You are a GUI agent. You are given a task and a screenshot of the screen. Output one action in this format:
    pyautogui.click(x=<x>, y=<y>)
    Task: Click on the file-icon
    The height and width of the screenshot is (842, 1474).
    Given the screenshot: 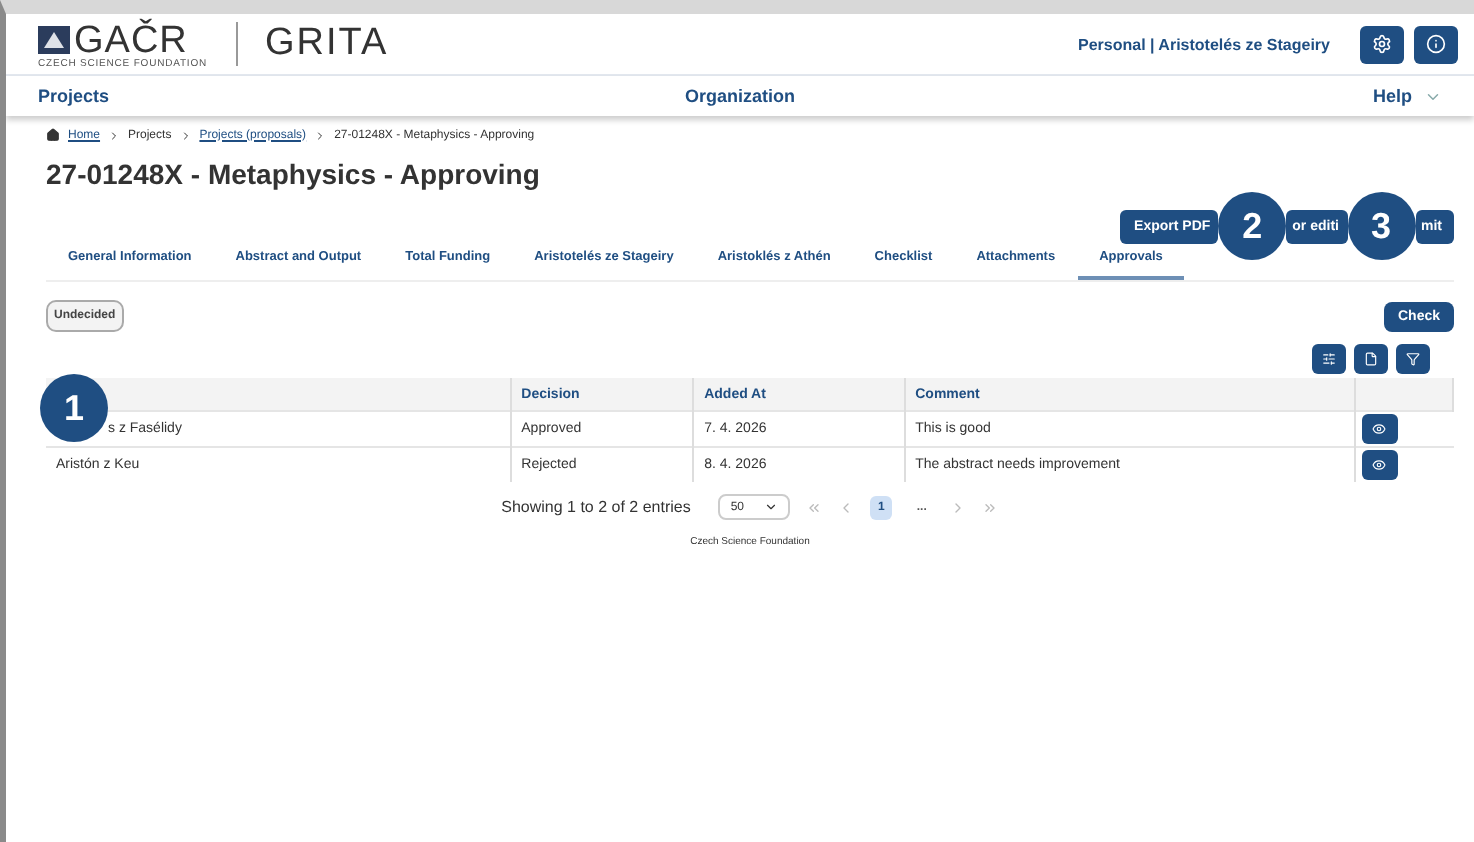 What is the action you would take?
    pyautogui.click(x=1371, y=359)
    